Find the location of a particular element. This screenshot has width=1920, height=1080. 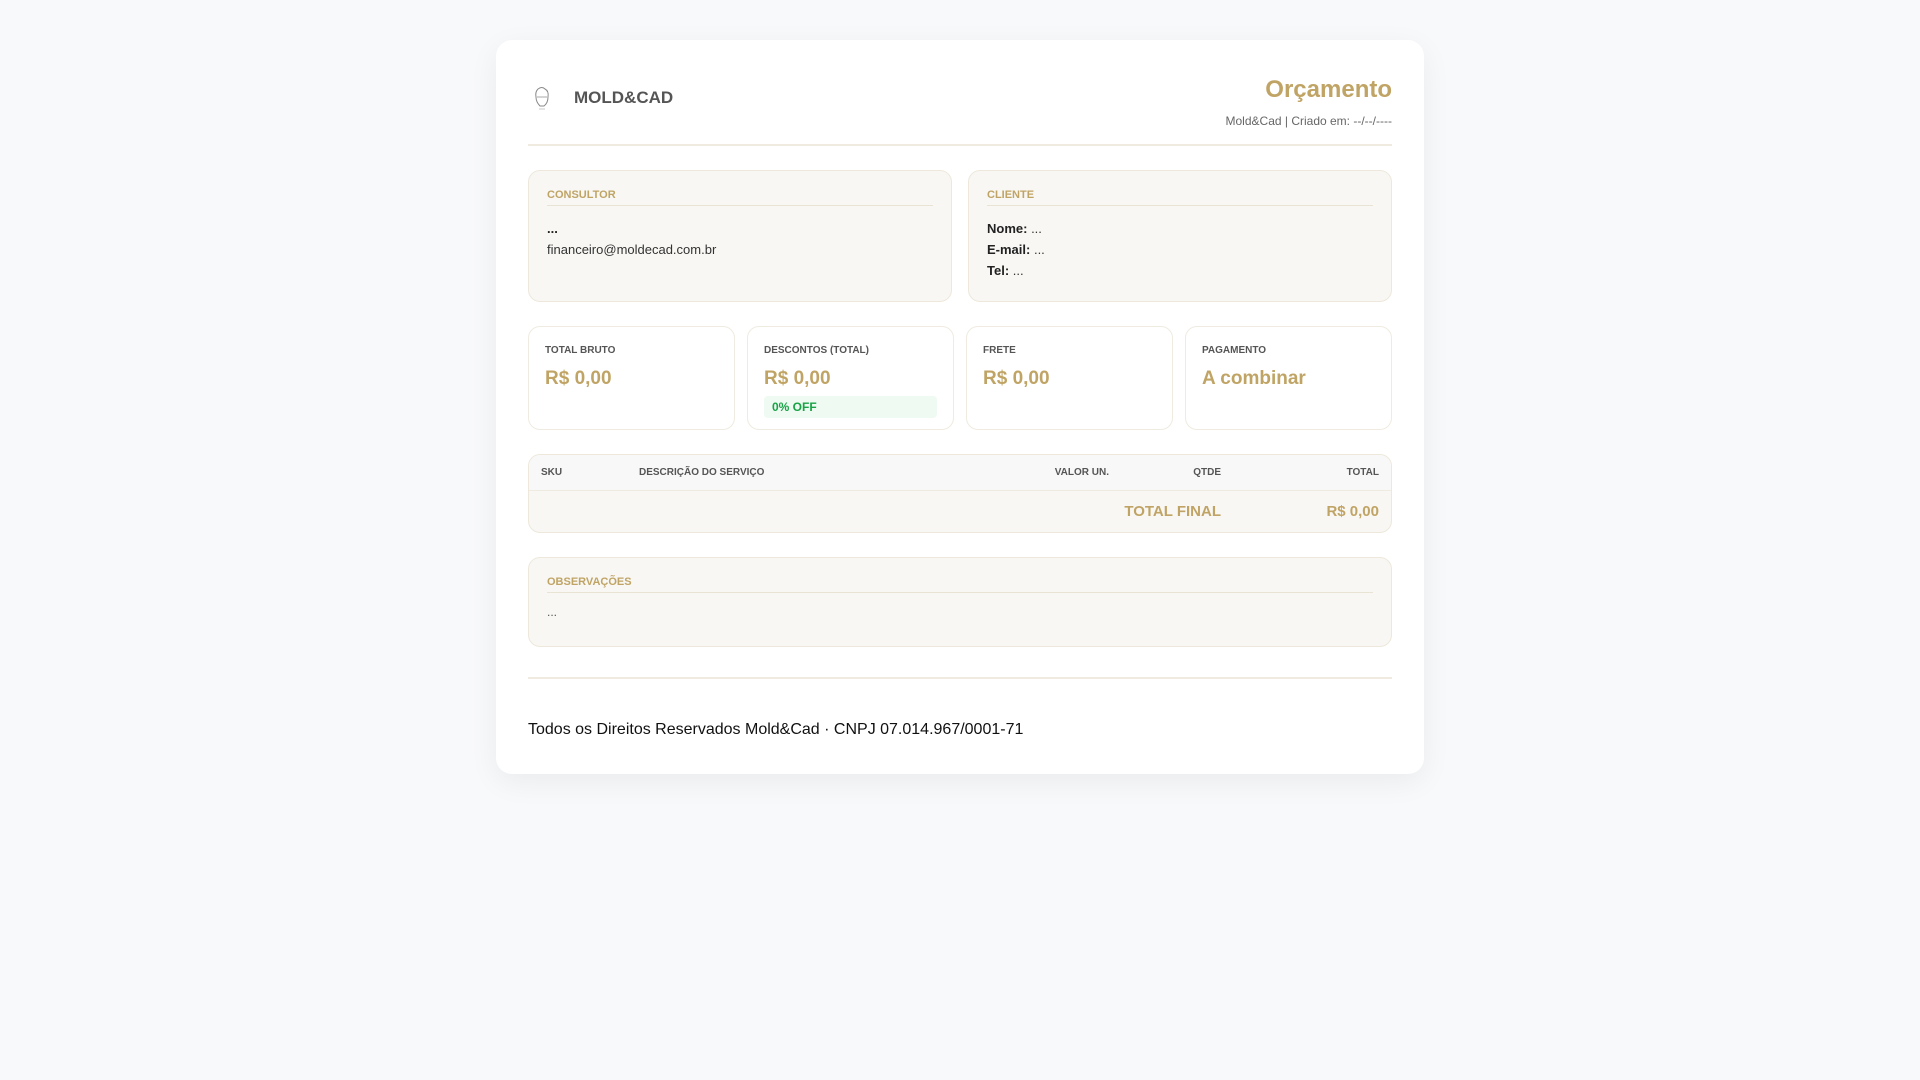

total-final-value: R$ 0,00 is located at coordinates (1352, 511).